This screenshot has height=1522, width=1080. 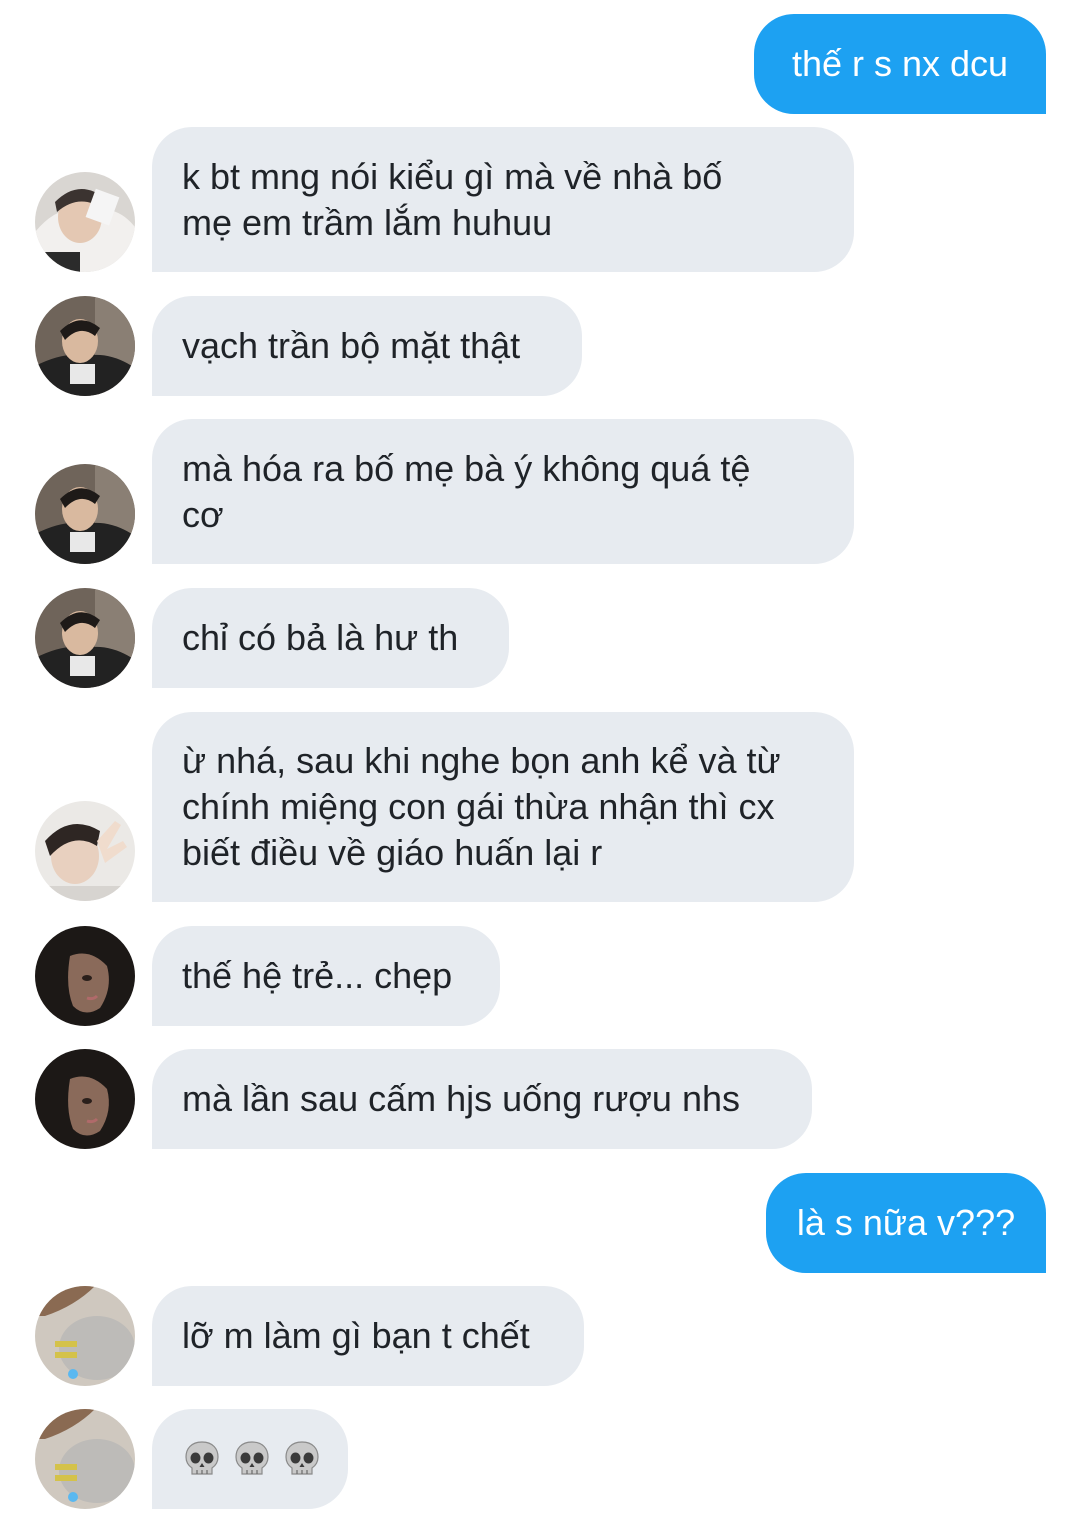 I want to click on avatar-hoodie, so click(x=85, y=222).